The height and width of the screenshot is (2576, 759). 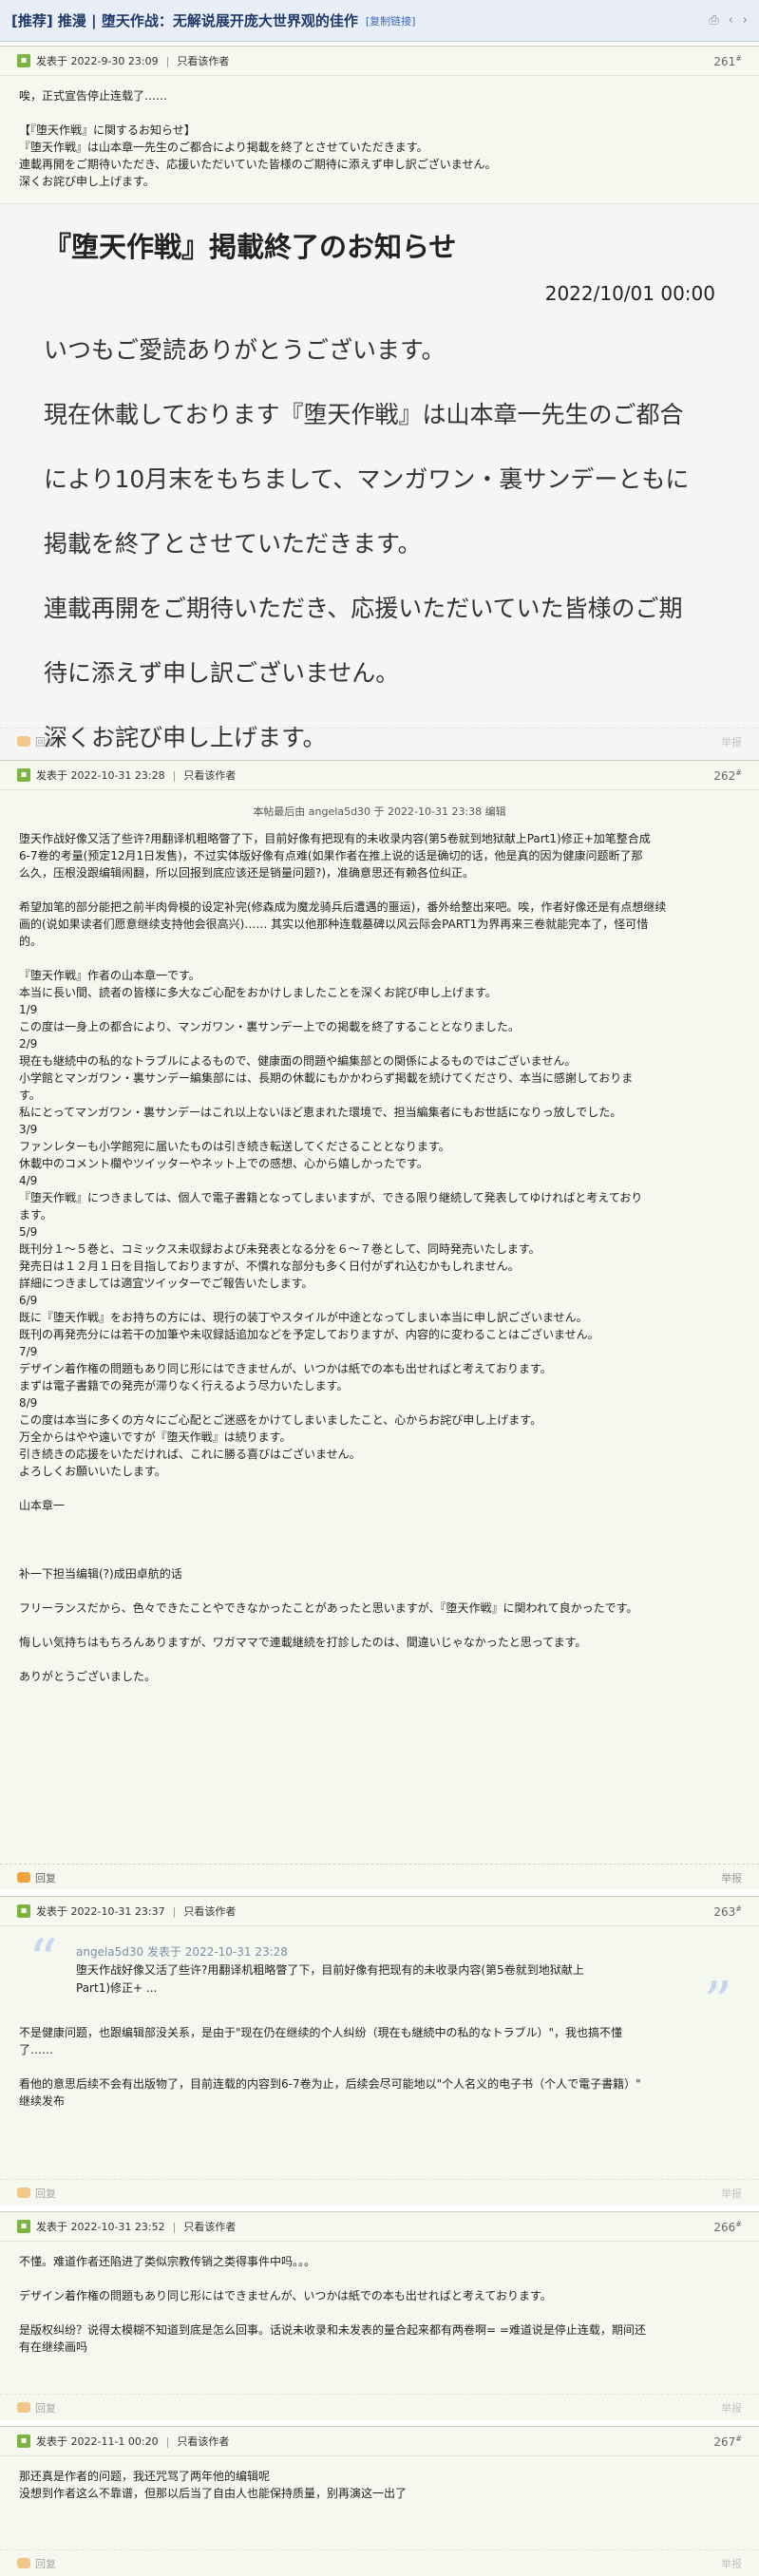 I want to click on post-time: 发表于 2022-10-31 23:28, so click(x=100, y=775).